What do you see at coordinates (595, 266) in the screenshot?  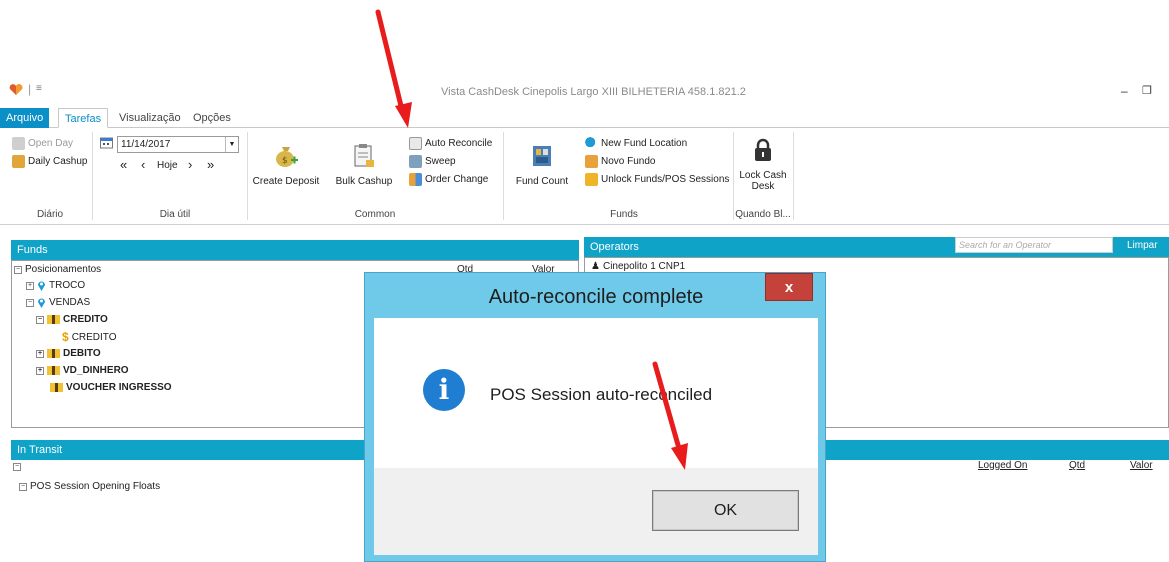 I see `user-icon: ♟` at bounding box center [595, 266].